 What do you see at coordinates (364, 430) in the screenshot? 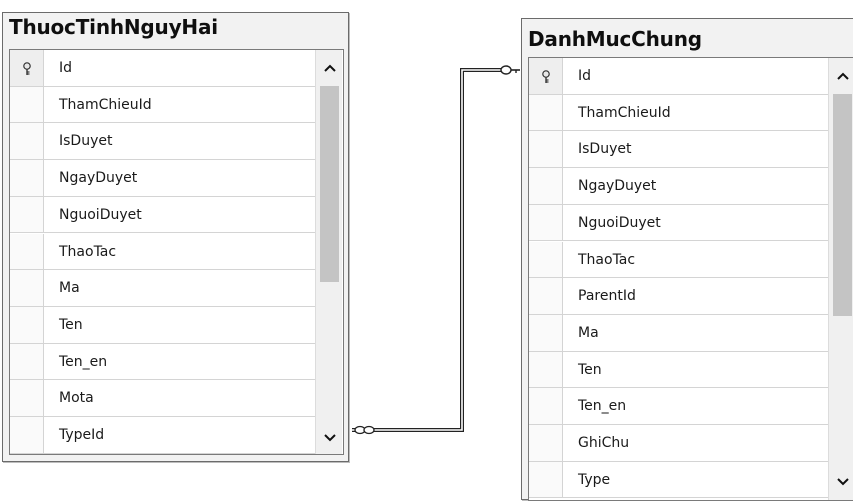
I see `infinity-icon` at bounding box center [364, 430].